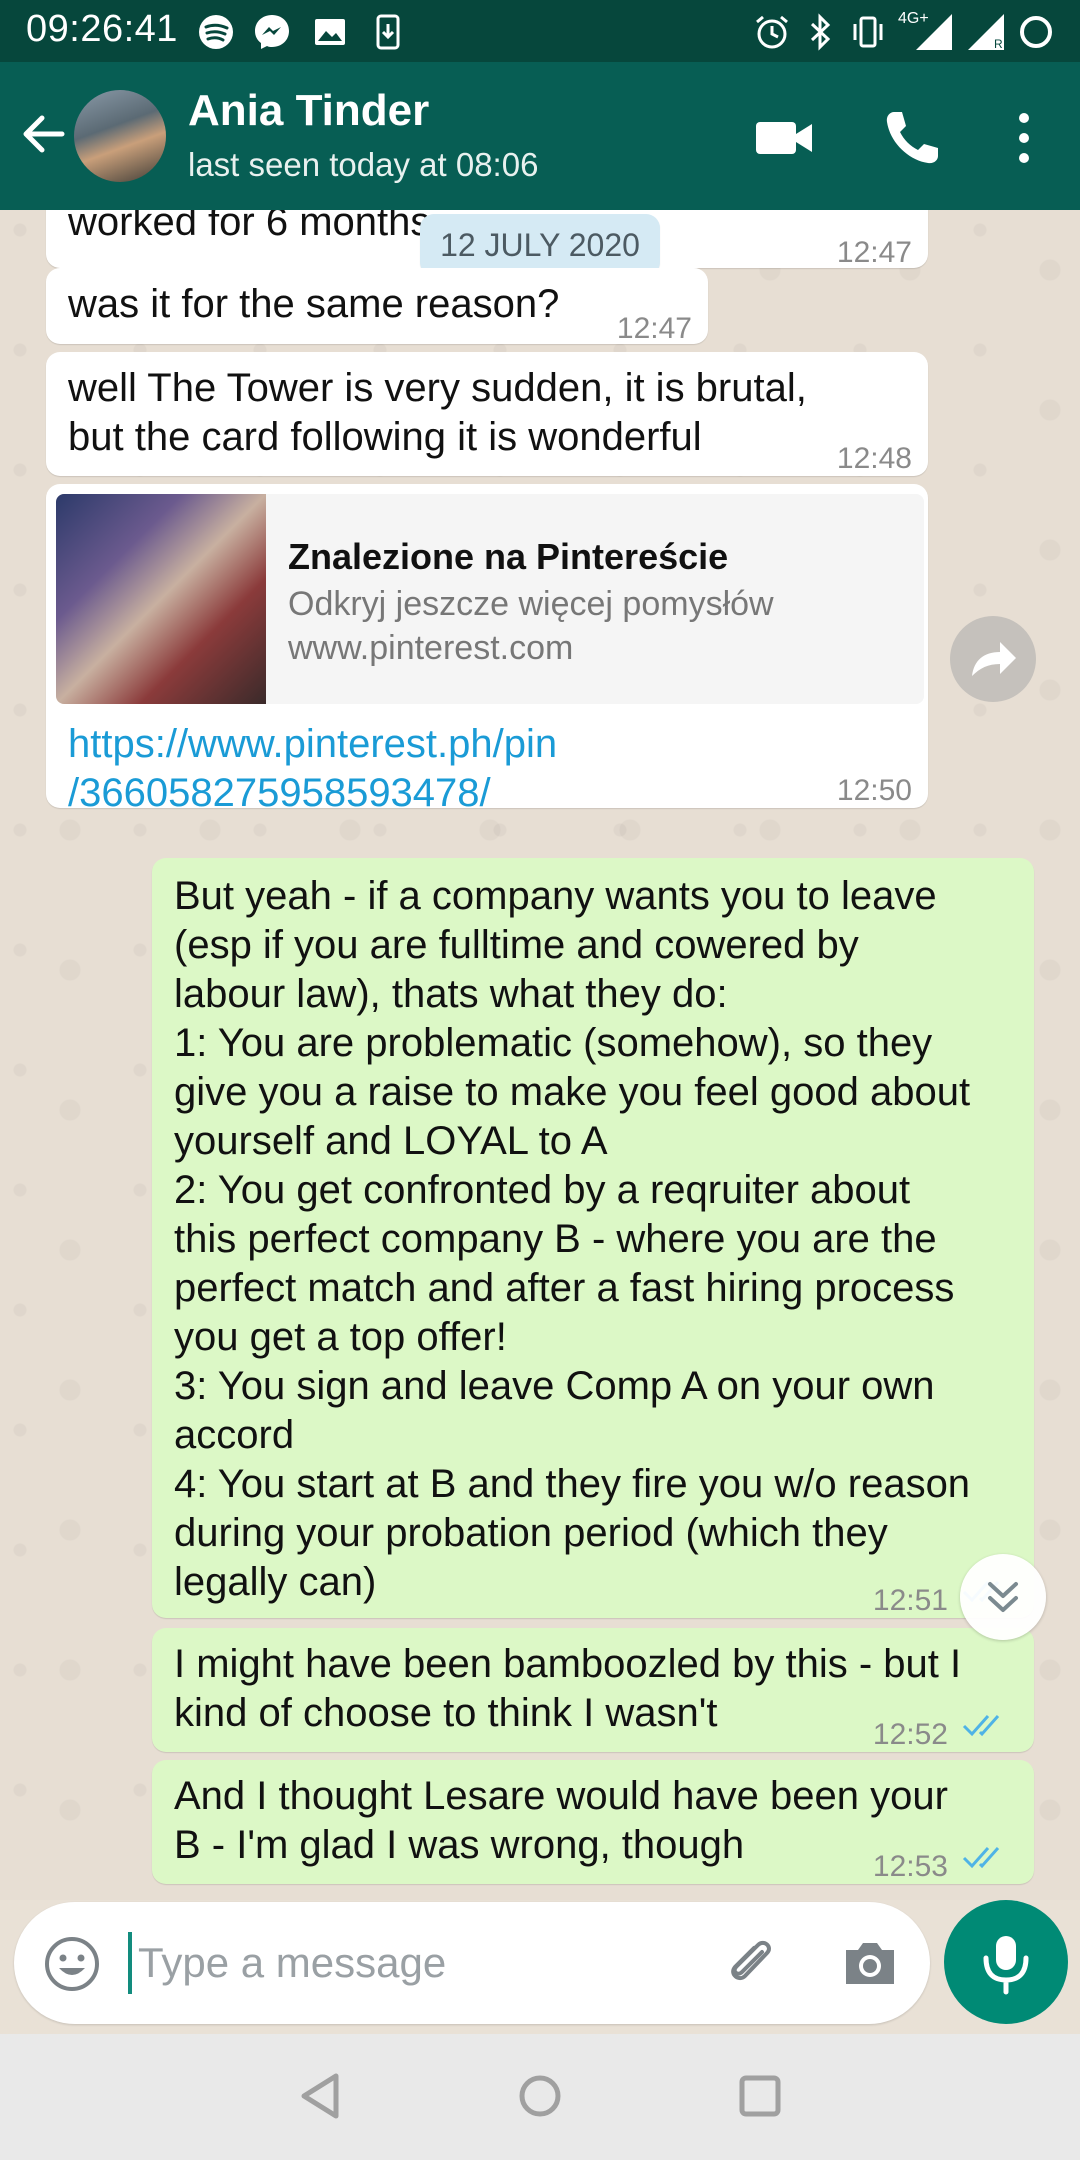  I want to click on message-text-line: but the card following it is wonderful, so click(385, 437).